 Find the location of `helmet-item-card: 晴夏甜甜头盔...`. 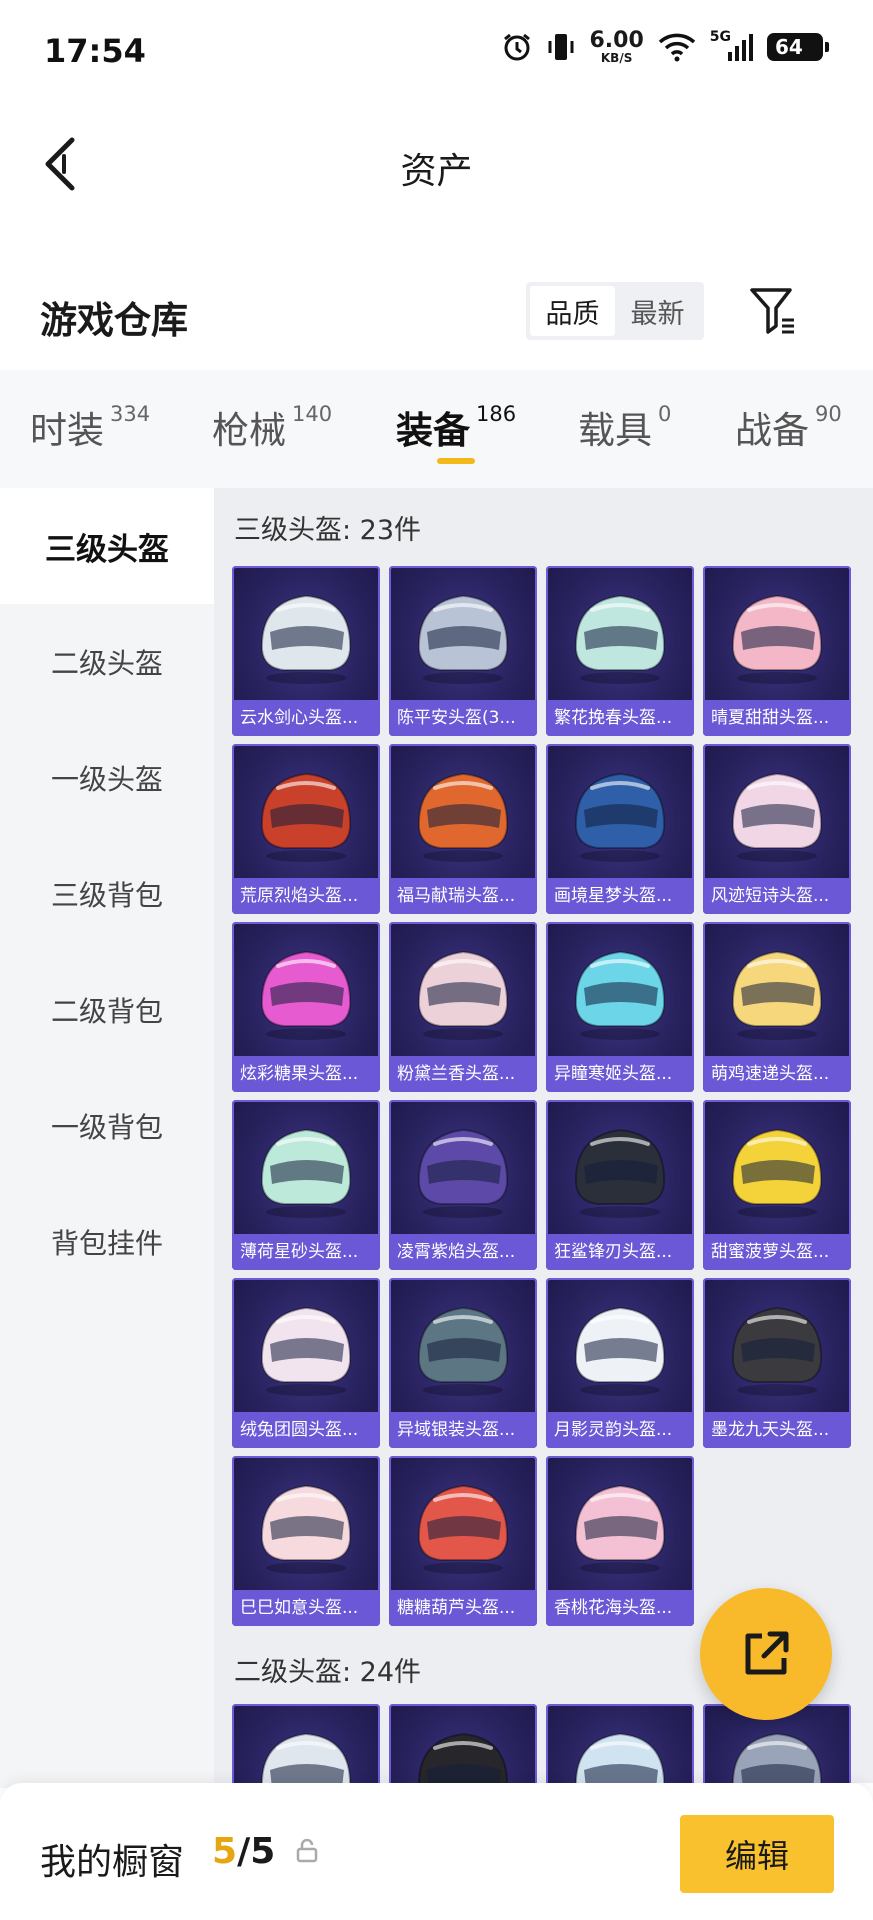

helmet-item-card: 晴夏甜甜头盔... is located at coordinates (777, 651).